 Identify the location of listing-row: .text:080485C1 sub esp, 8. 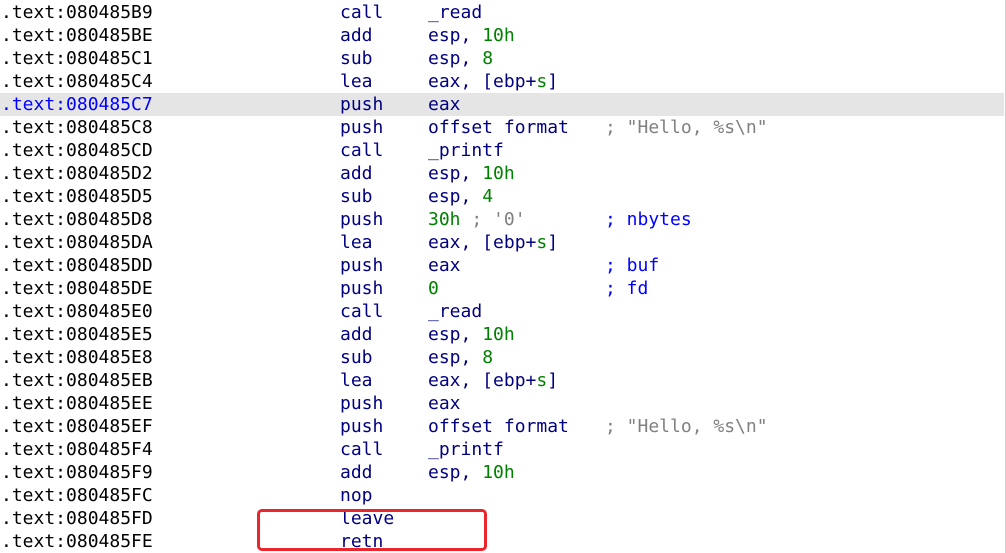
(502, 58).